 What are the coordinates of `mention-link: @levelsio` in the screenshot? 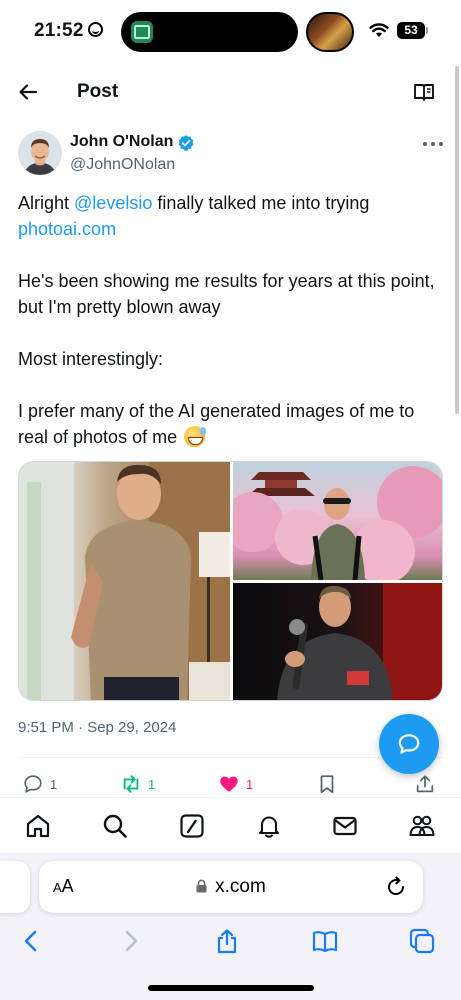 It's located at (113, 203).